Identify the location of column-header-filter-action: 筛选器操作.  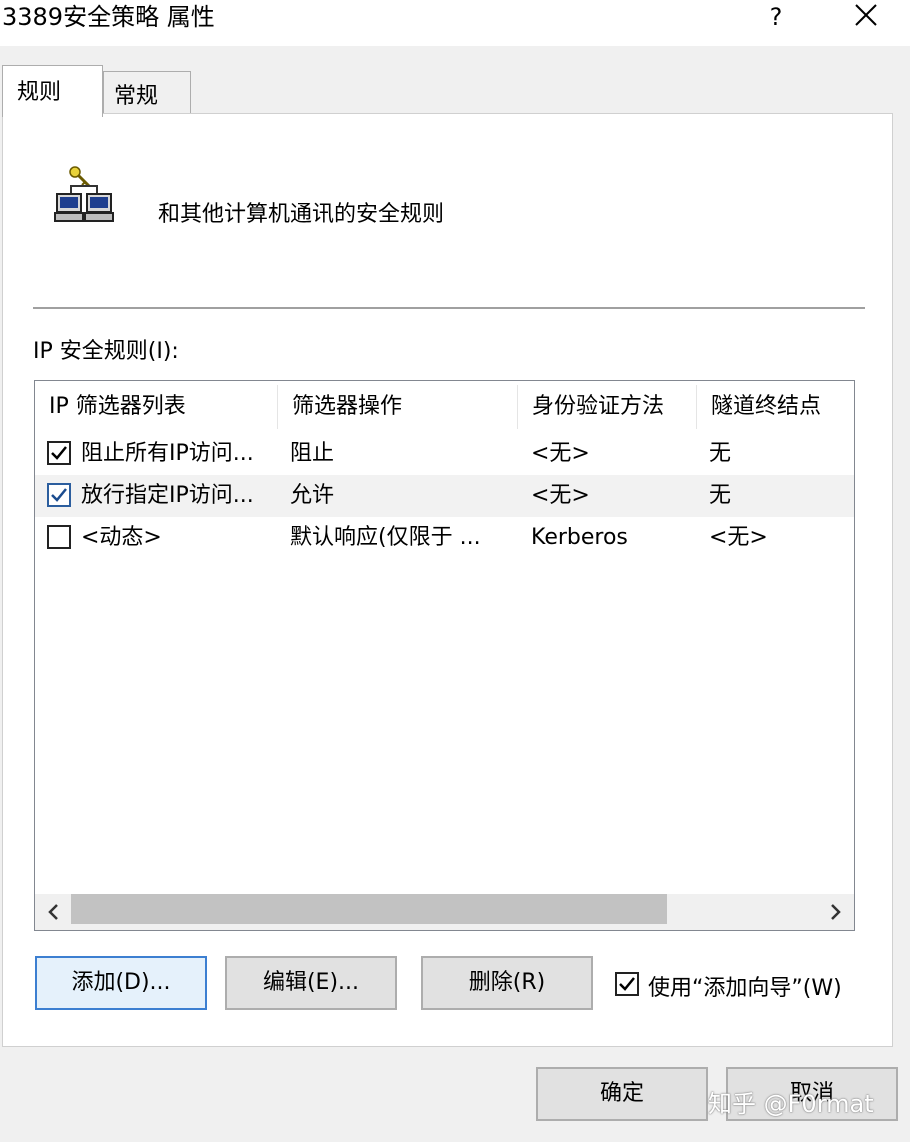
(397, 407).